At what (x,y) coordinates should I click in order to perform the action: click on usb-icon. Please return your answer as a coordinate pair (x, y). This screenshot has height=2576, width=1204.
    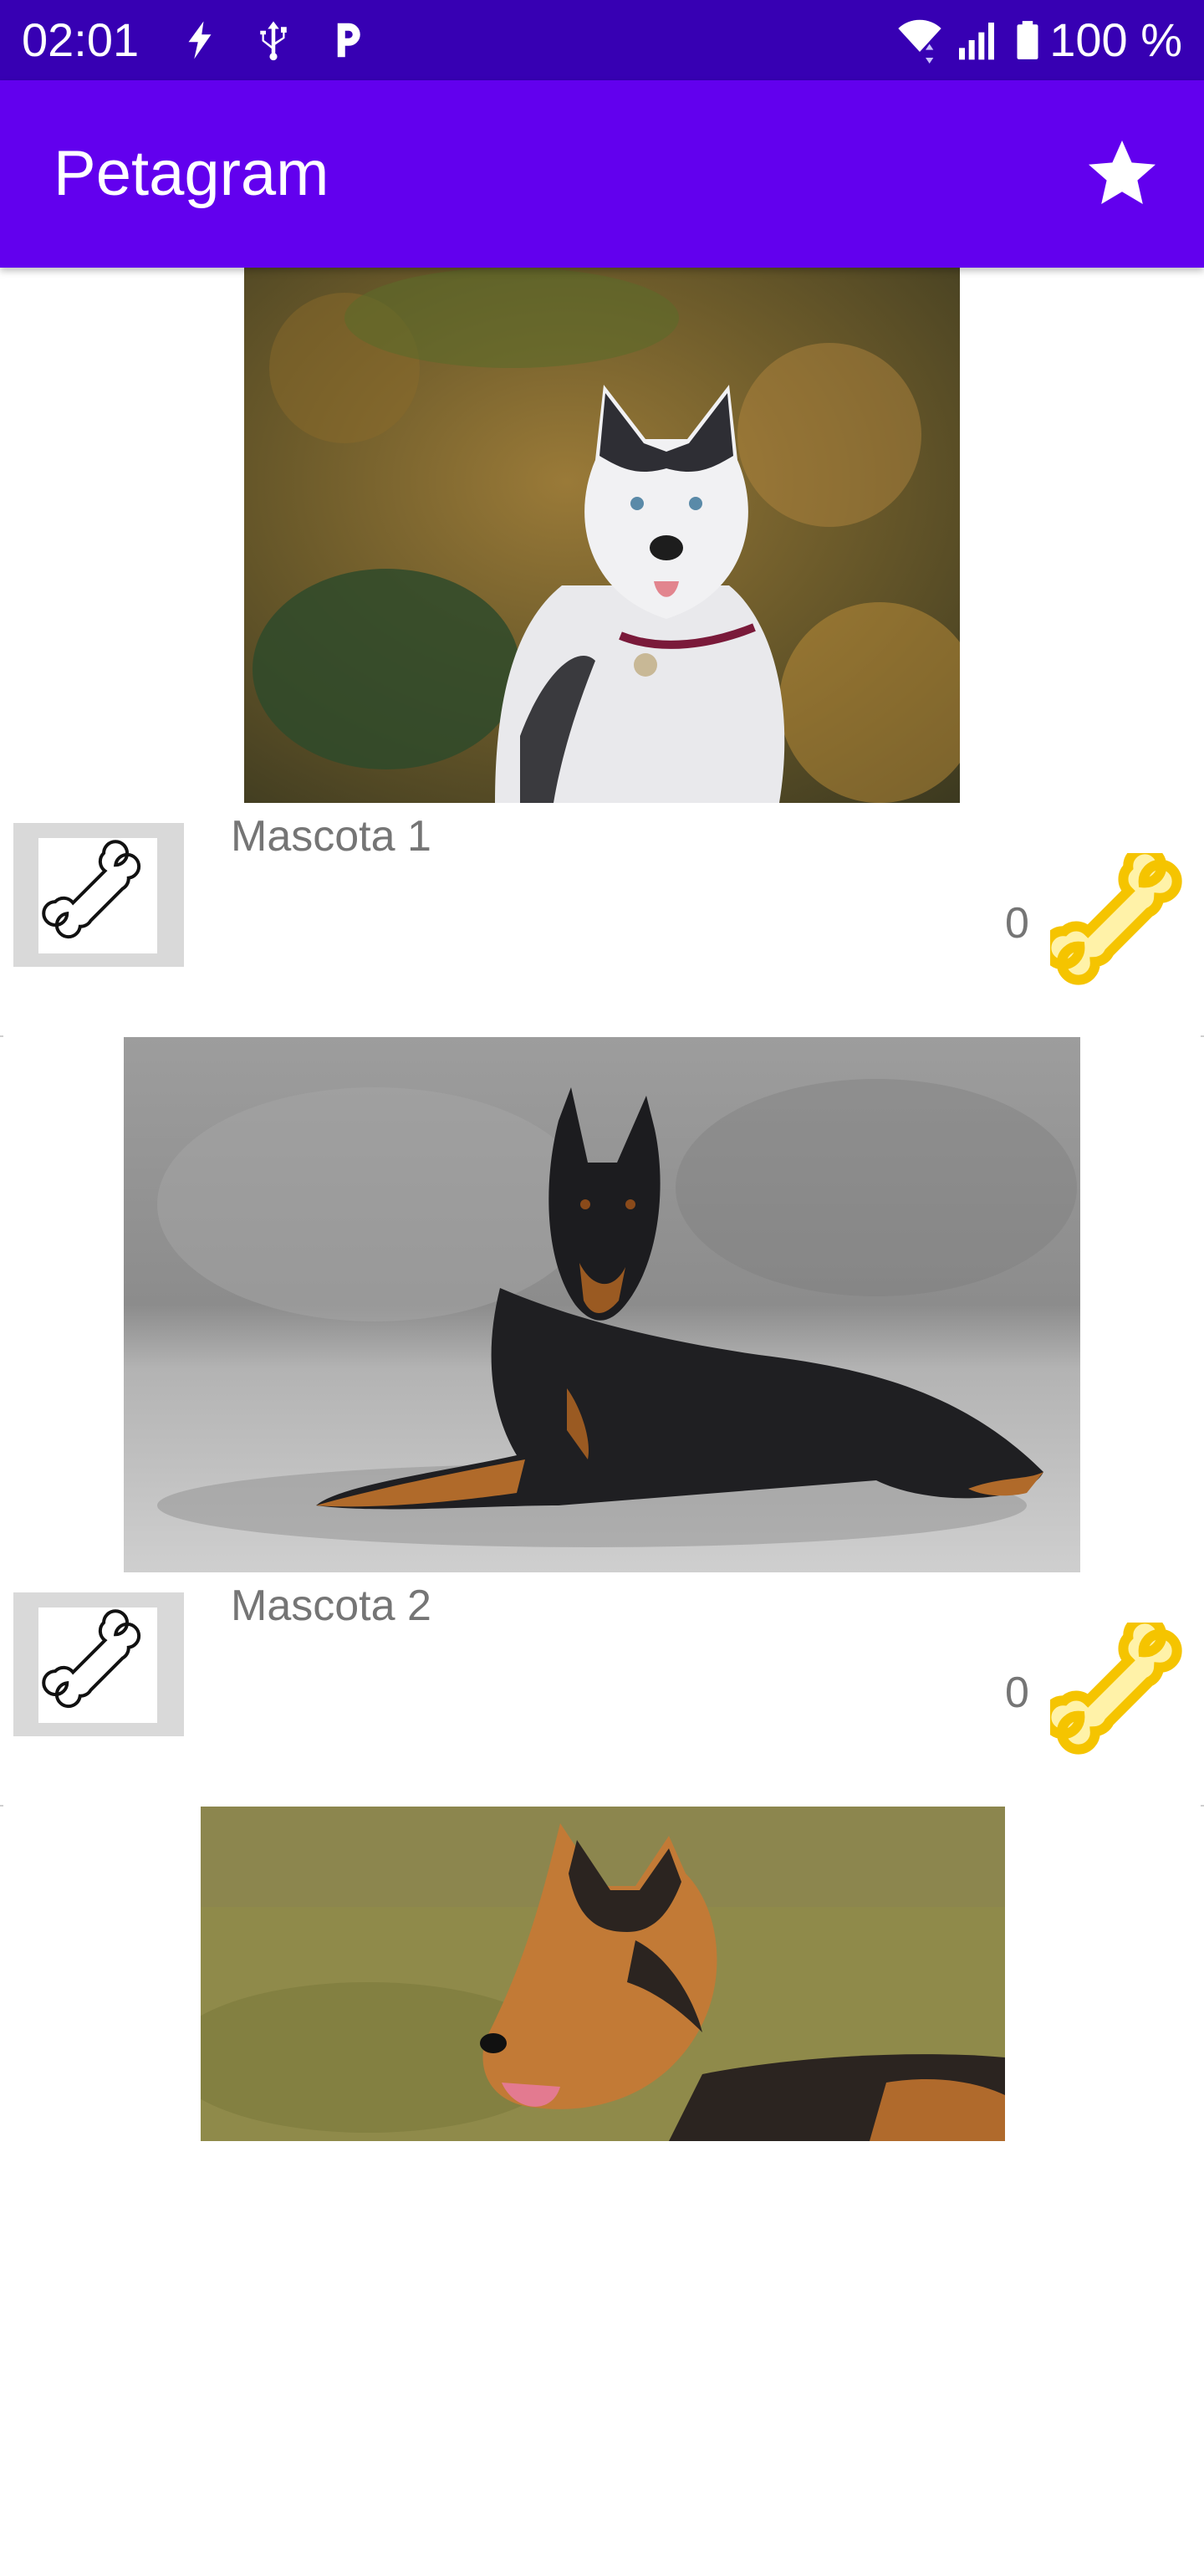
    Looking at the image, I should click on (274, 41).